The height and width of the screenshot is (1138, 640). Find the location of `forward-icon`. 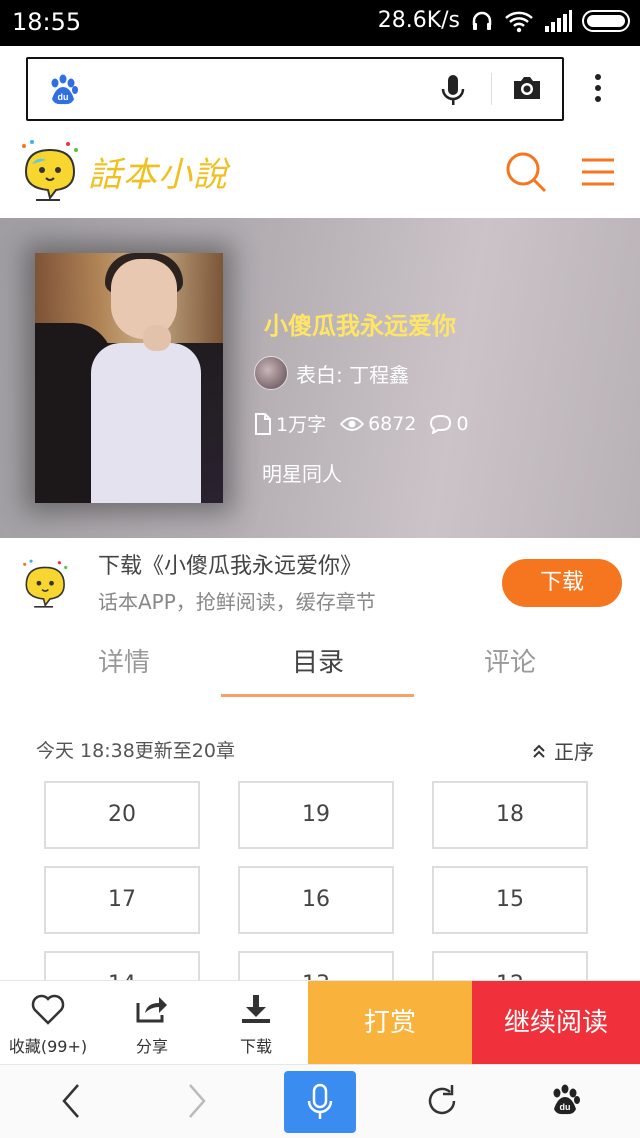

forward-icon is located at coordinates (197, 1101).